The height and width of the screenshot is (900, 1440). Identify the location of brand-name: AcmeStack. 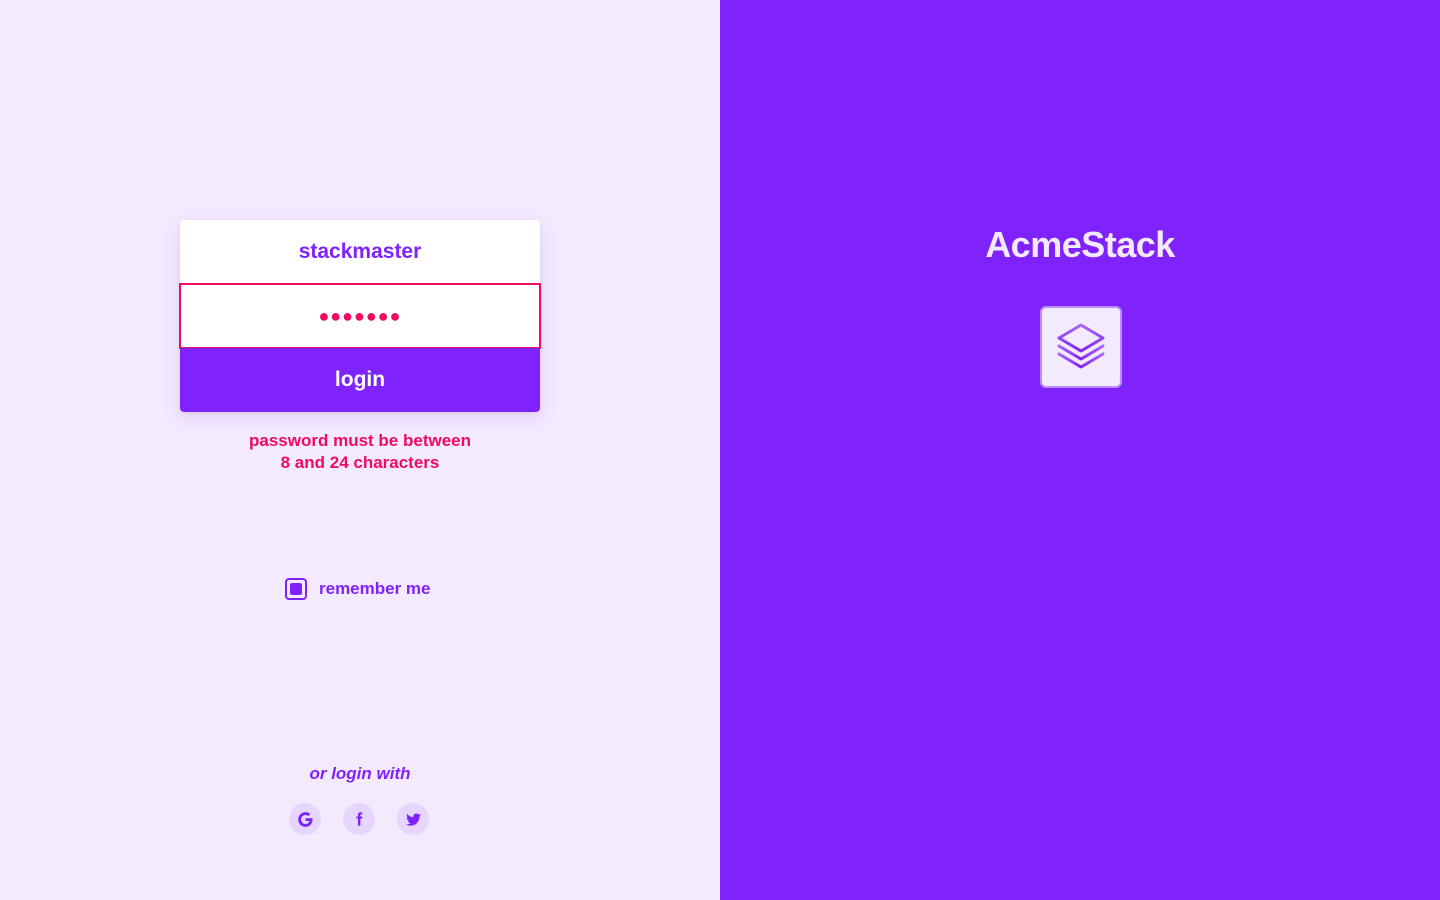
(1080, 244).